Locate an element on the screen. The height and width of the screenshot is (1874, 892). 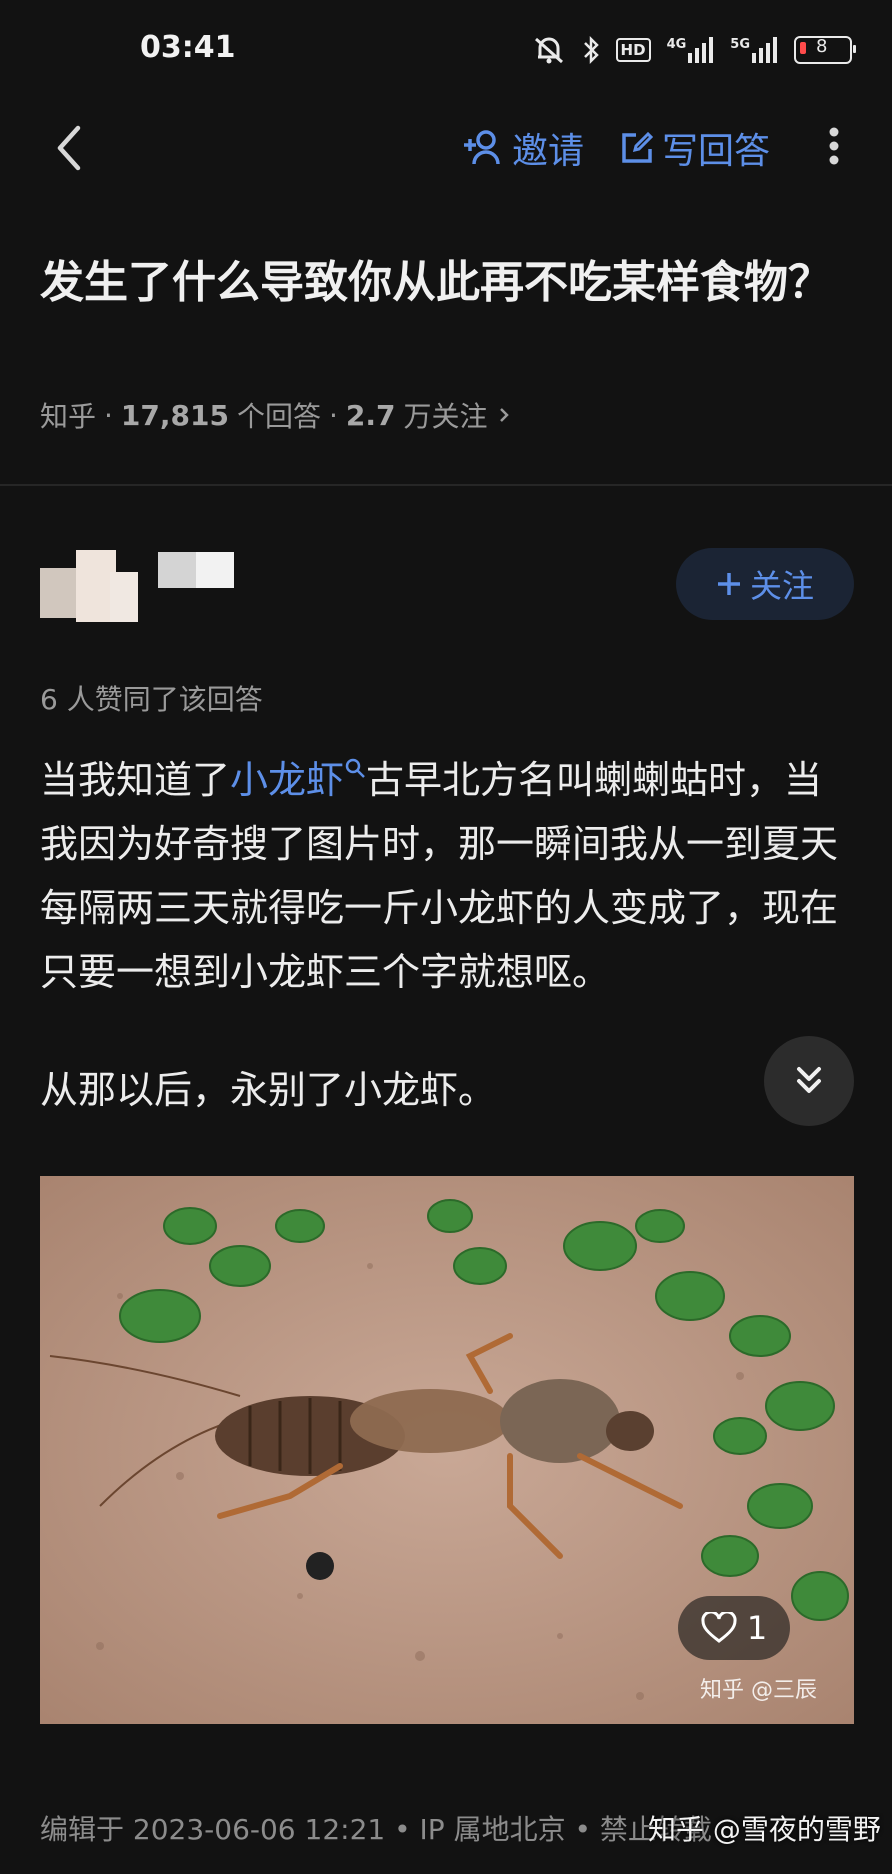
followers-label: 万关注 is located at coordinates (445, 416).